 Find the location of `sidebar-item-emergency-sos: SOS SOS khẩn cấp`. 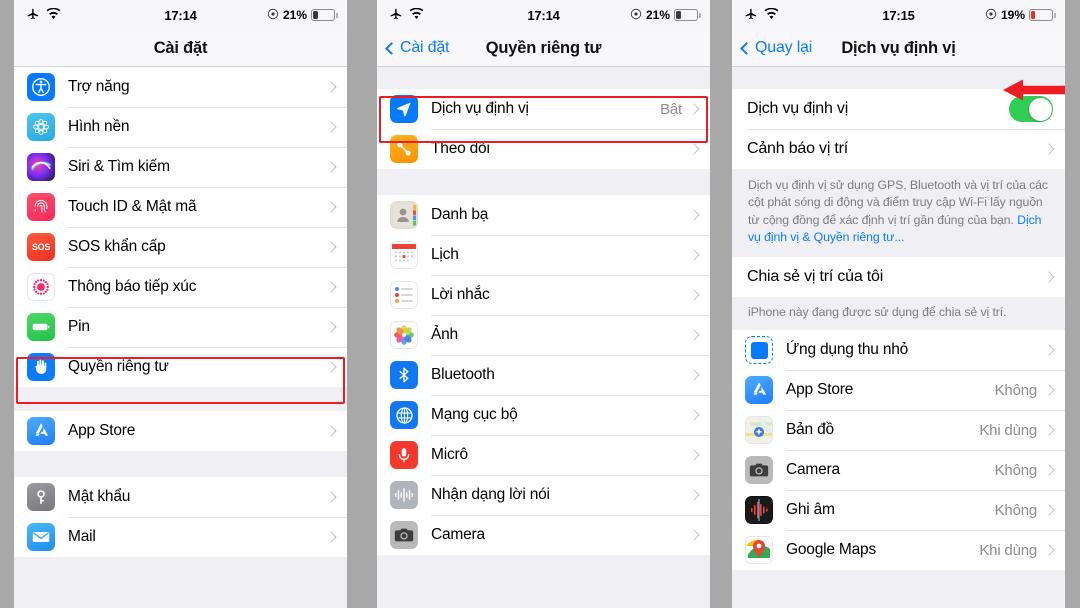

sidebar-item-emergency-sos: SOS SOS khẩn cấp is located at coordinates (180, 247).